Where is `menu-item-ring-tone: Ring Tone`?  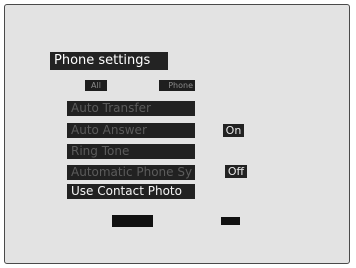 menu-item-ring-tone: Ring Tone is located at coordinates (131, 151).